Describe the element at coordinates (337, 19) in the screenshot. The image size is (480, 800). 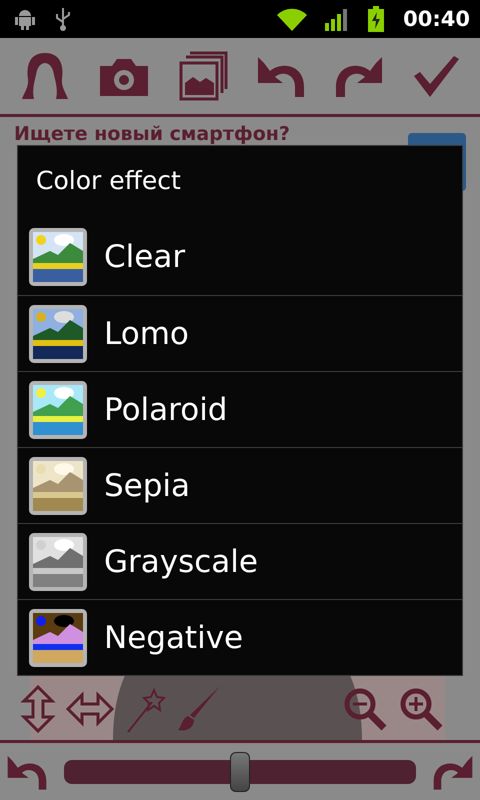
I see `signal-icon` at that location.